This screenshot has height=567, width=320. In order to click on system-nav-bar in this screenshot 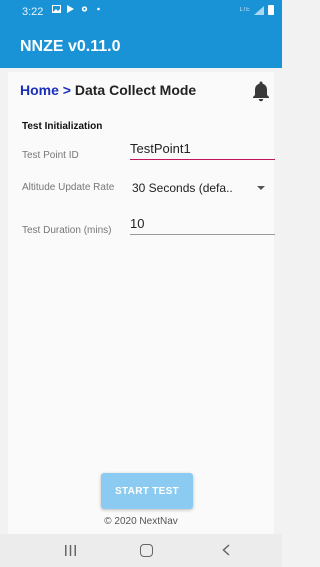, I will do `click(141, 550)`.